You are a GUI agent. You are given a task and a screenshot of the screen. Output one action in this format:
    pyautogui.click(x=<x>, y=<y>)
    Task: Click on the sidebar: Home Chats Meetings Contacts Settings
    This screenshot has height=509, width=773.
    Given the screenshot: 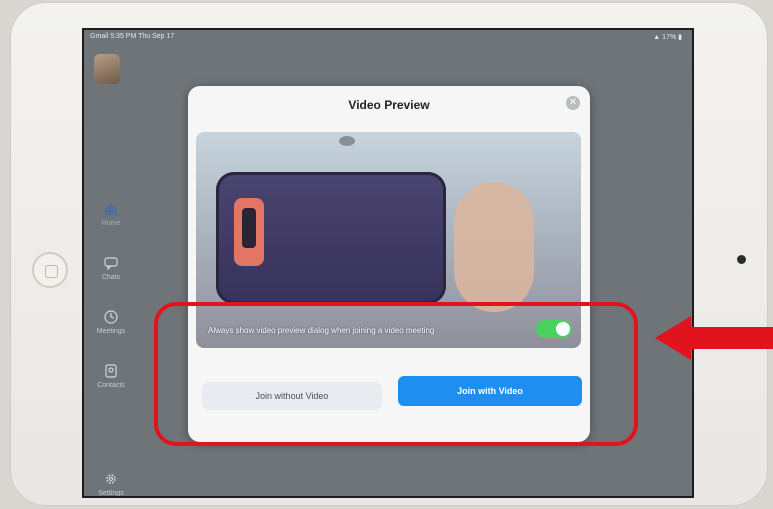 What is the action you would take?
    pyautogui.click(x=111, y=270)
    